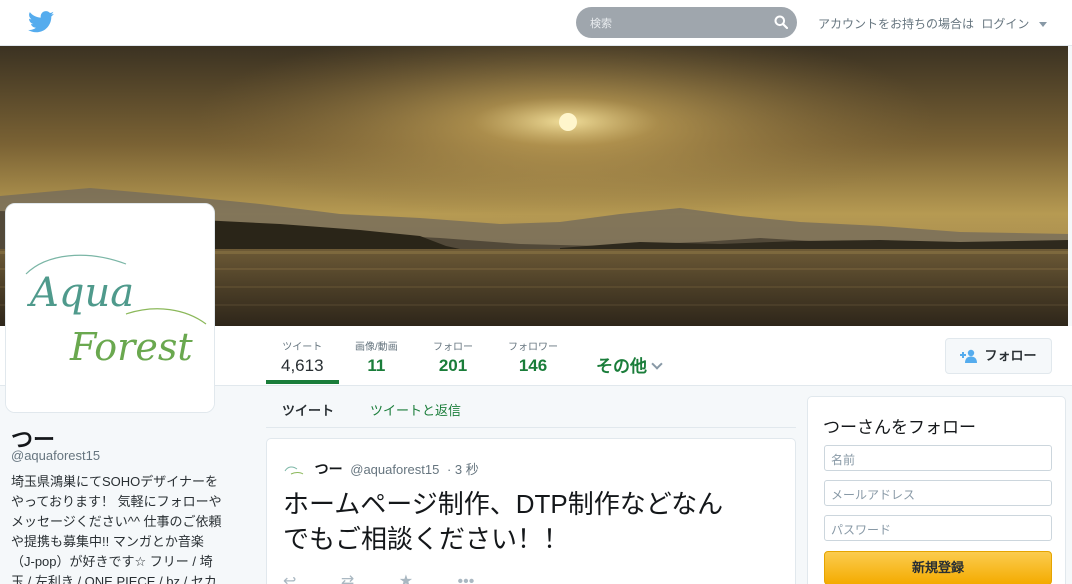 Image resolution: width=1072 pixels, height=584 pixels. Describe the element at coordinates (621, 366) in the screenshot. I see `more-label: その他` at that location.